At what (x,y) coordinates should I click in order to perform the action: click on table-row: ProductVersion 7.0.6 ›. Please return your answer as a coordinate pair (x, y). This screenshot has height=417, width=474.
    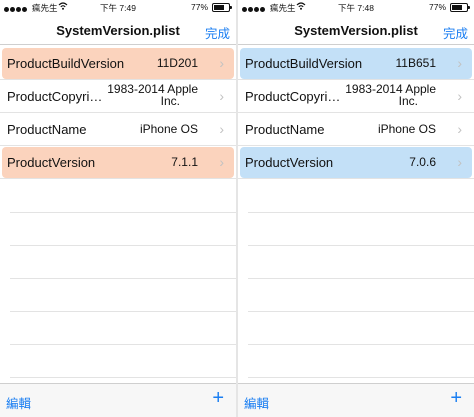
    Looking at the image, I should click on (356, 162).